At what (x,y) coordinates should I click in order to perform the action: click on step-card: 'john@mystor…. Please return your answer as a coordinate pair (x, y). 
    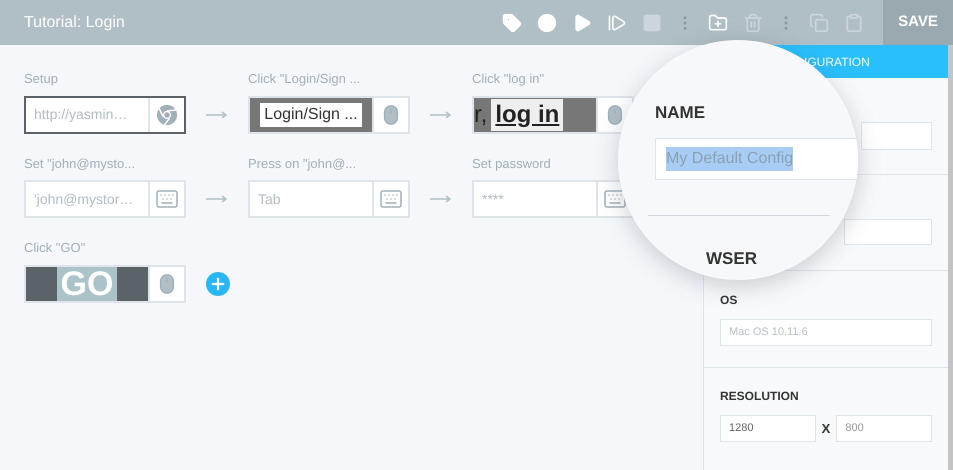
    Looking at the image, I should click on (105, 199).